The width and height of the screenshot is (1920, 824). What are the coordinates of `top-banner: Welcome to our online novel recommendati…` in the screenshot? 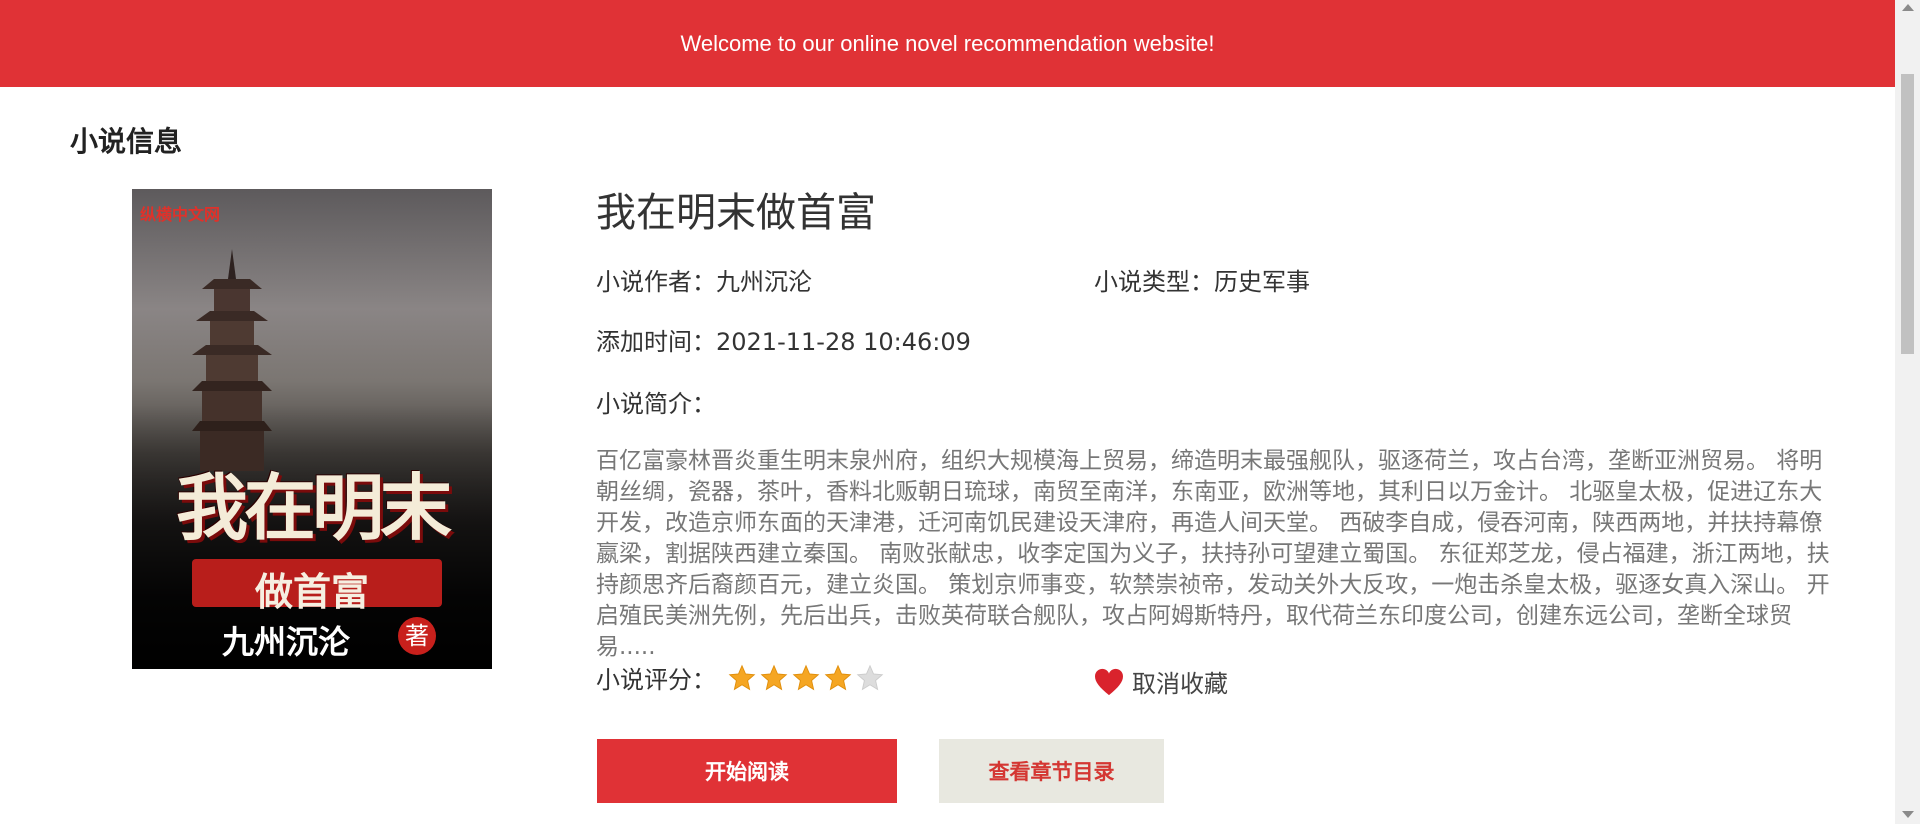 It's located at (947, 43).